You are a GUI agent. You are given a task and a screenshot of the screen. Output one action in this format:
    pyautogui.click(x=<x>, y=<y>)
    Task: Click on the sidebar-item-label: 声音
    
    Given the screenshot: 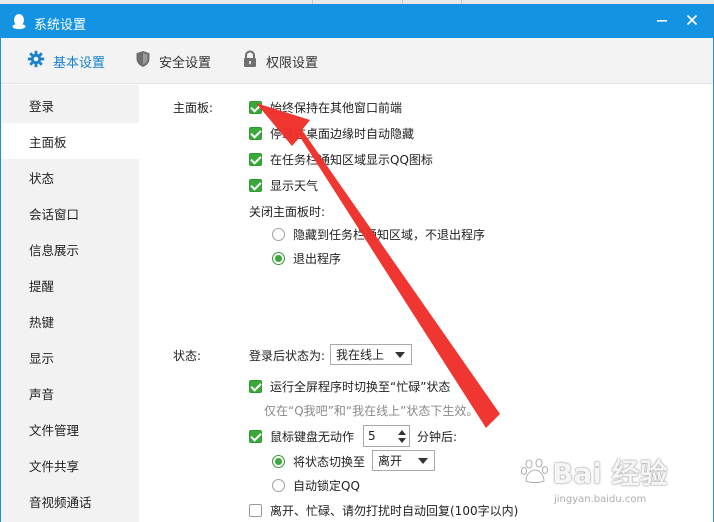 What is the action you would take?
    pyautogui.click(x=42, y=394)
    